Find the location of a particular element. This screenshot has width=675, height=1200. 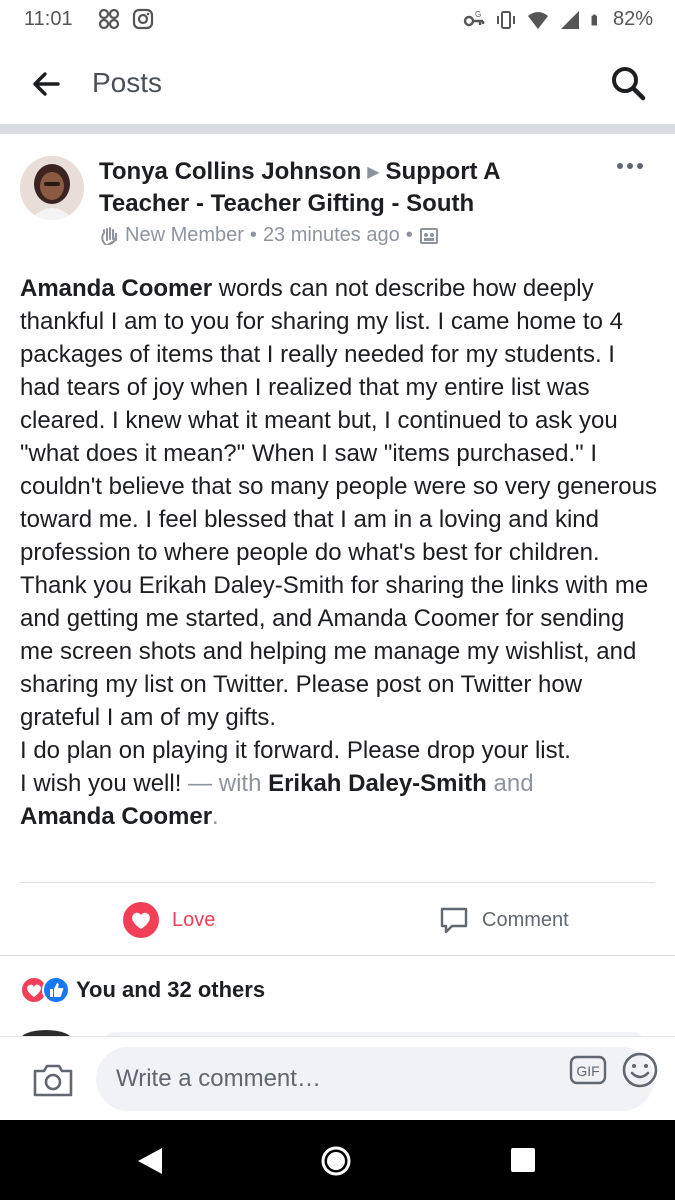

gif-label: GIF is located at coordinates (587, 1071).